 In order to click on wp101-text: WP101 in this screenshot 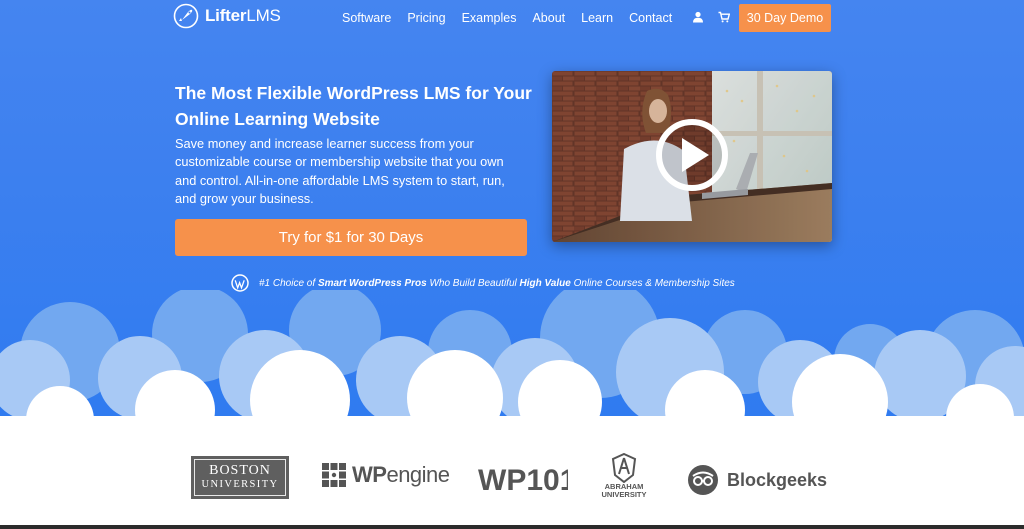, I will do `click(523, 480)`.